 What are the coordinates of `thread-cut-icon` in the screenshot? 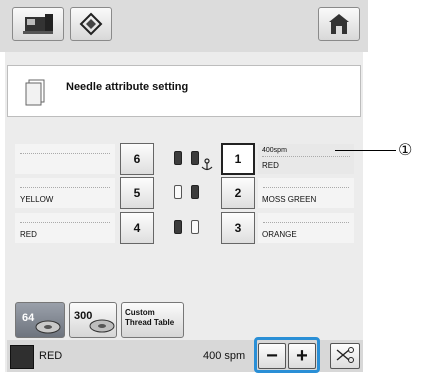 It's located at (345, 355).